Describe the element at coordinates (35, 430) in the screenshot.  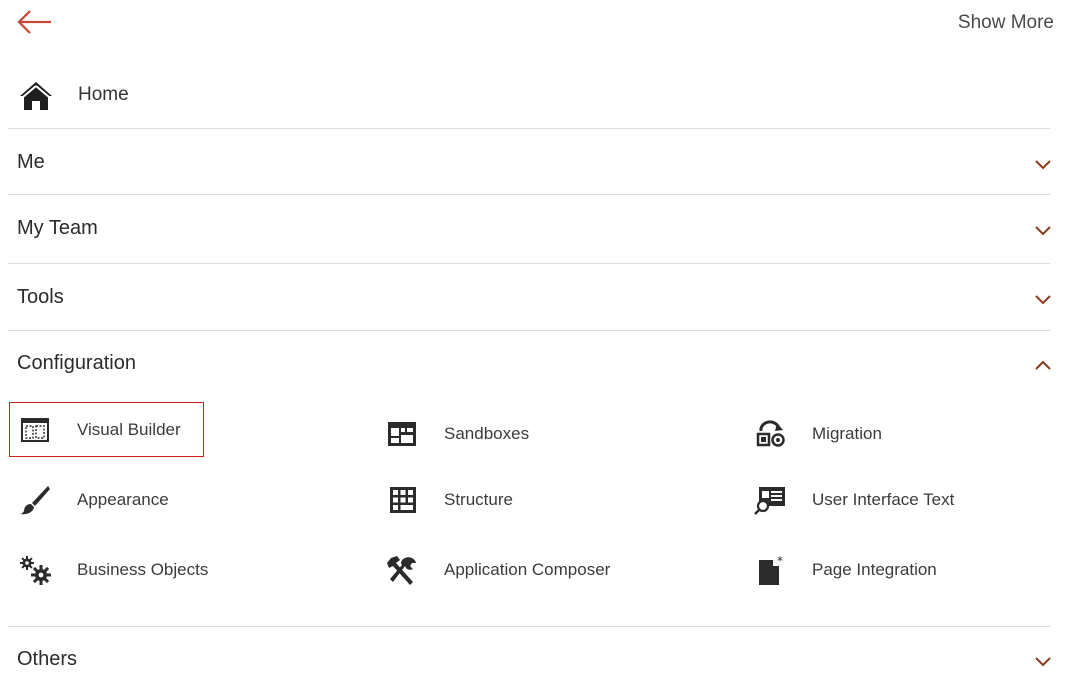
I see `visual-builder-icon` at that location.